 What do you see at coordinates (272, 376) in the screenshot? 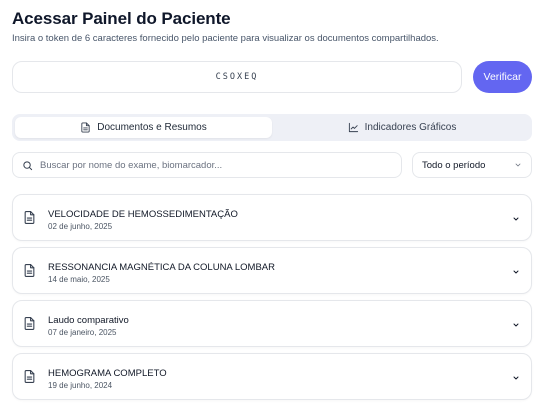
I see `document-item: HEMOGRAMA COMPLETO 19 de junho, 2024` at bounding box center [272, 376].